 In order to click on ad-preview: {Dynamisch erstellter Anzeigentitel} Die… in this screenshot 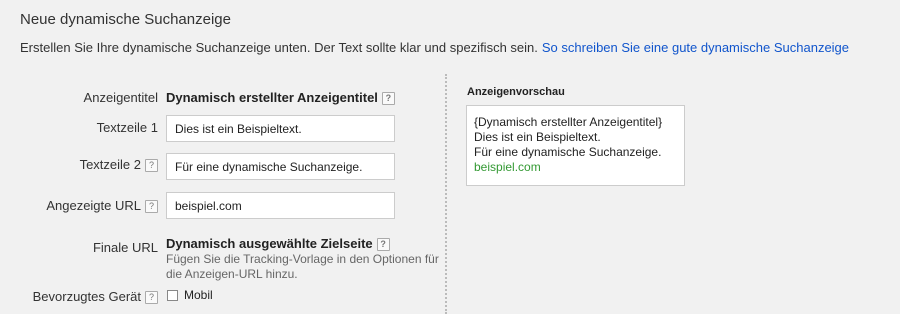, I will do `click(575, 145)`.